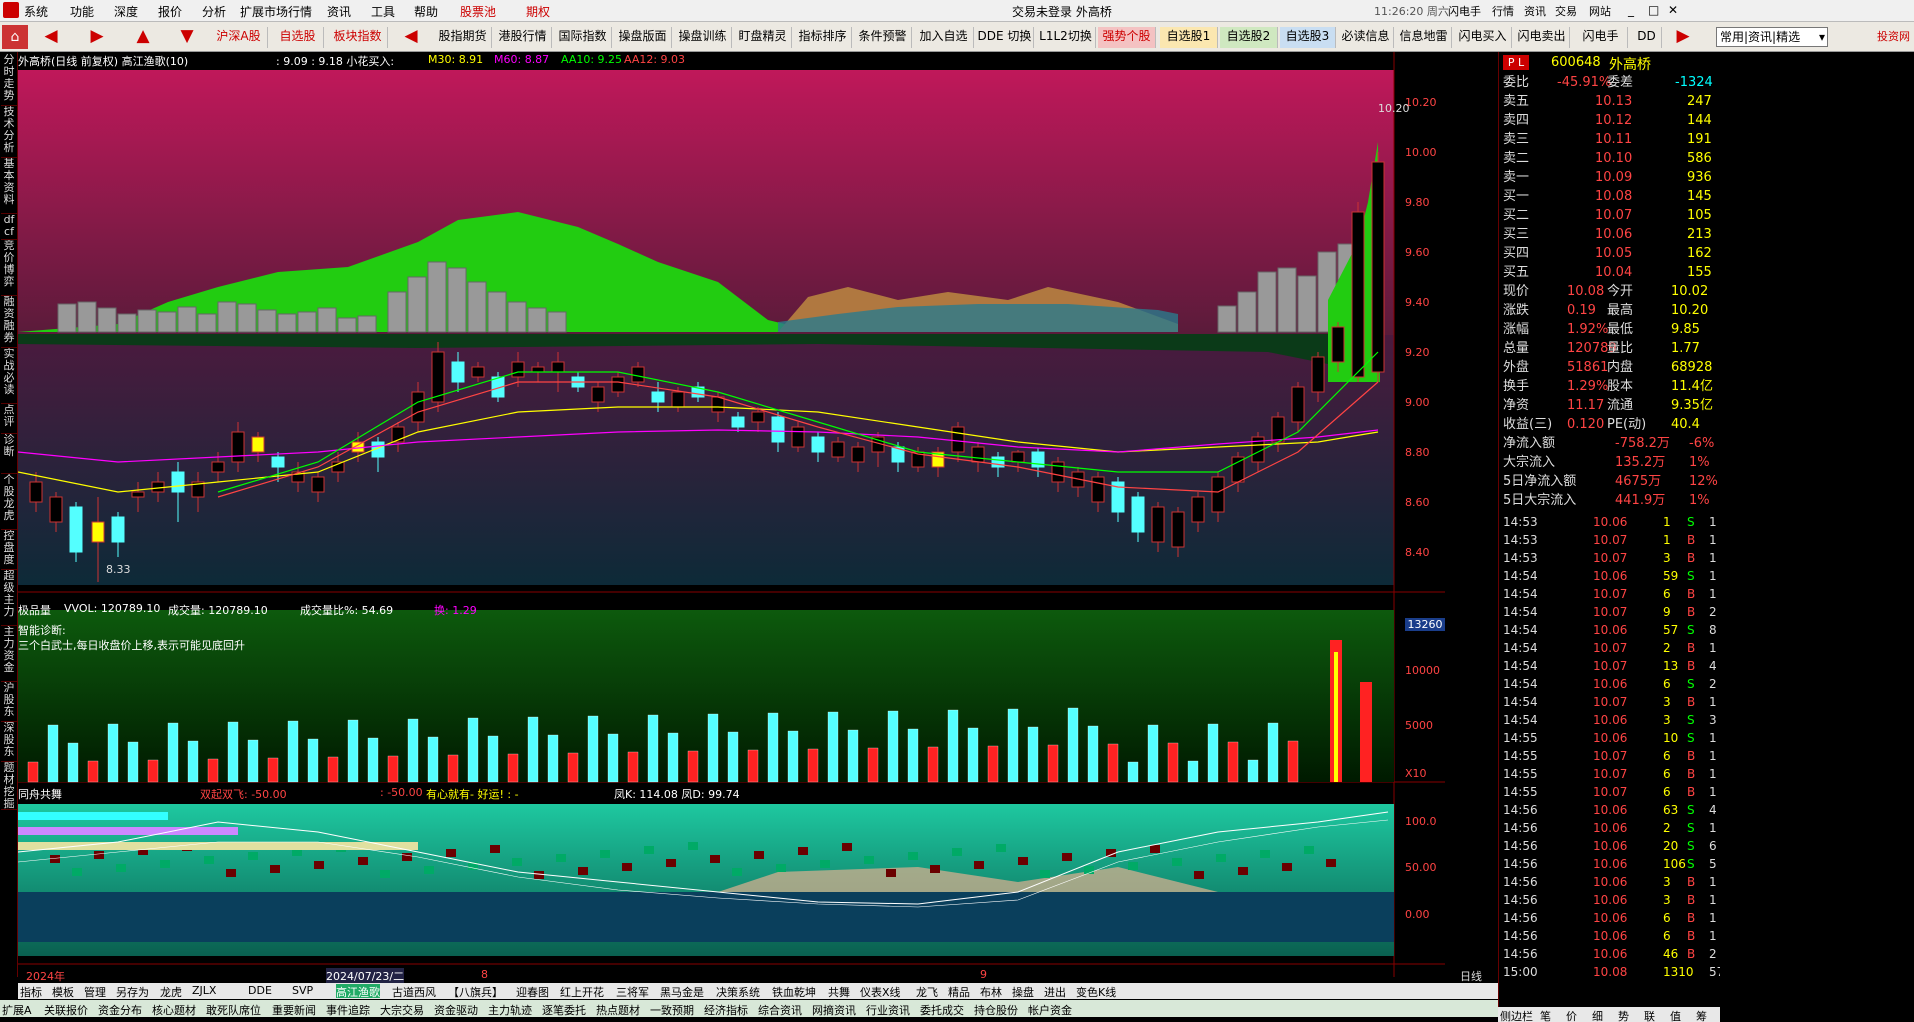 The height and width of the screenshot is (1022, 1914). Describe the element at coordinates (36, 11) in the screenshot. I see `menu-system: 系统` at that location.